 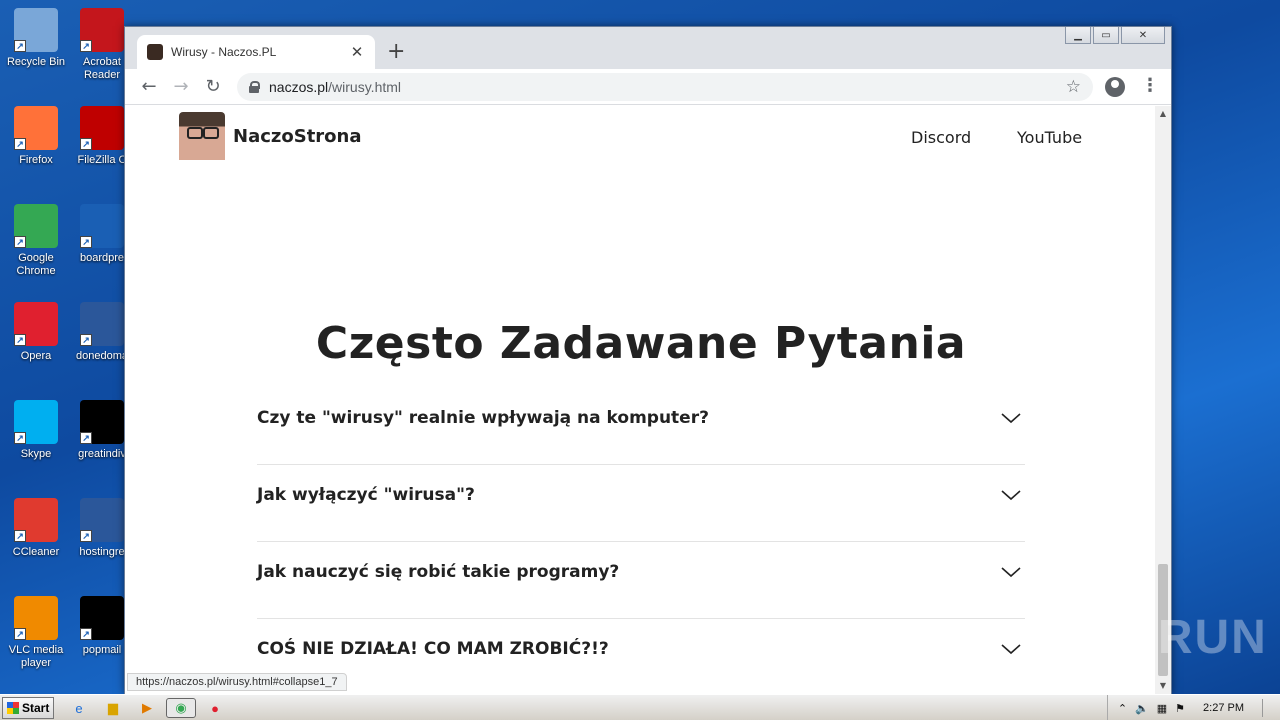 I want to click on desktop-shortcut: ↗ Opera, so click(x=36, y=332).